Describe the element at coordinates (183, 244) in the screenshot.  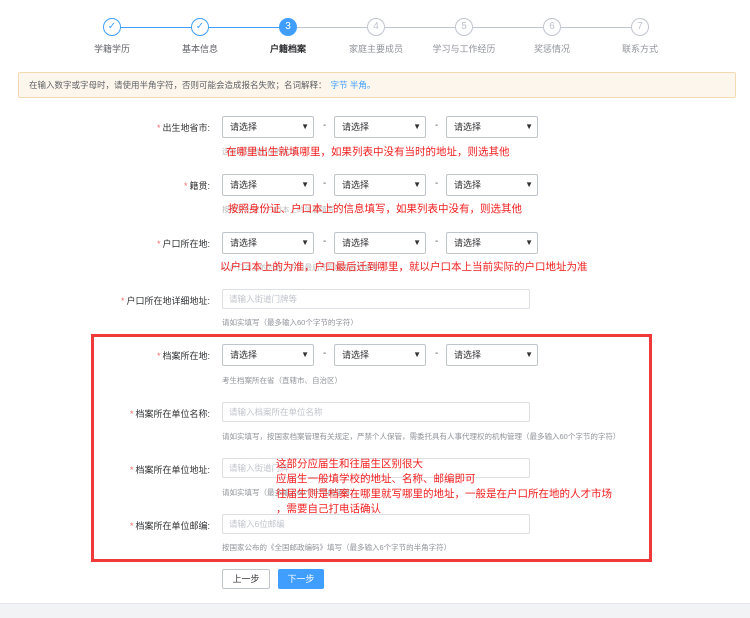
I see `hukou-label: * 户口所在地:` at that location.